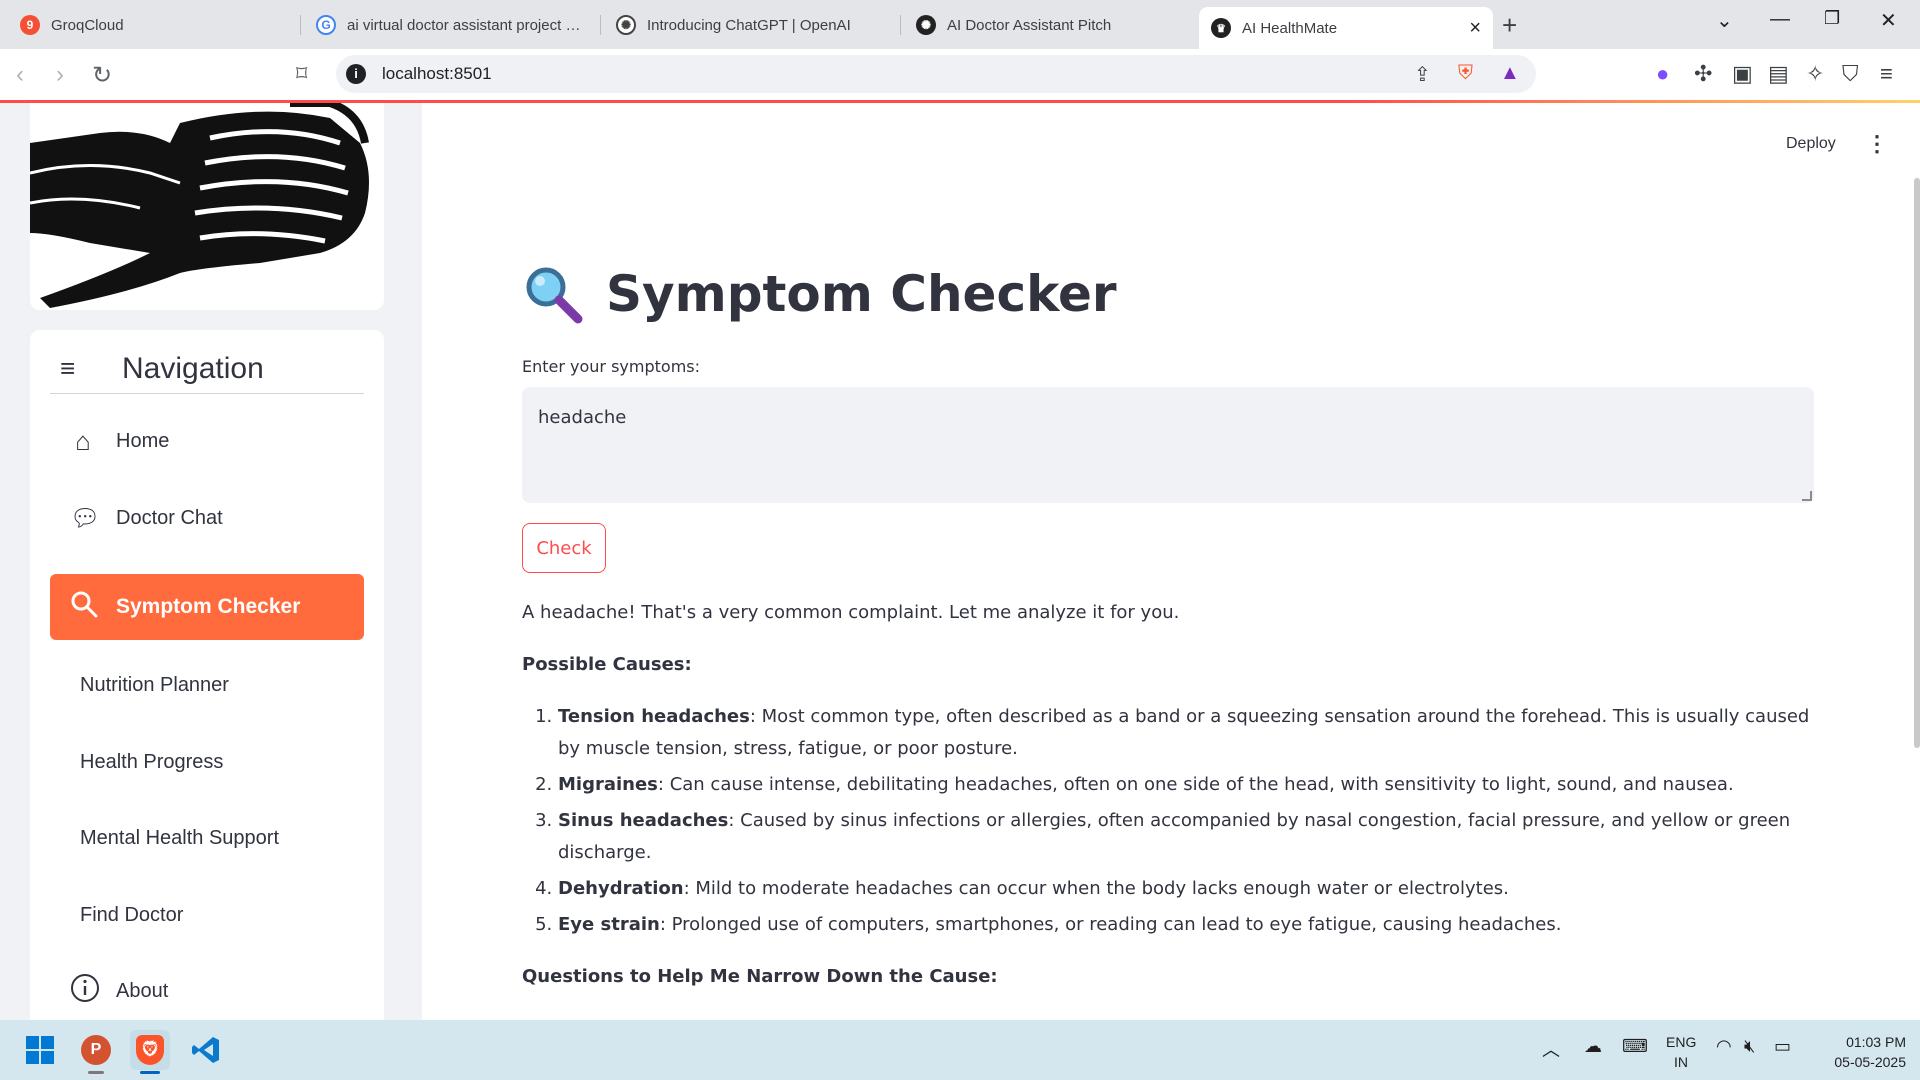  Describe the element at coordinates (1168, 445) in the screenshot. I see `symptoms-textarea: headache` at that location.